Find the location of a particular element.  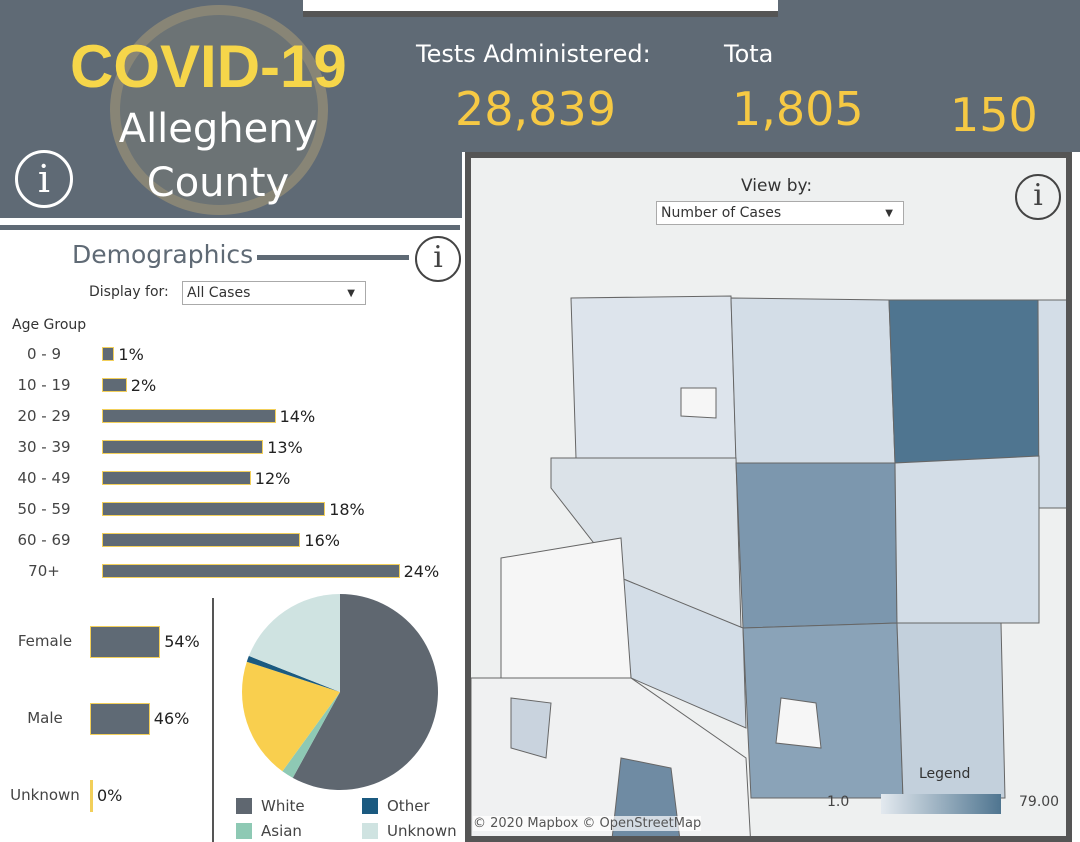

age-label: 0 - 9 is located at coordinates (44, 354).